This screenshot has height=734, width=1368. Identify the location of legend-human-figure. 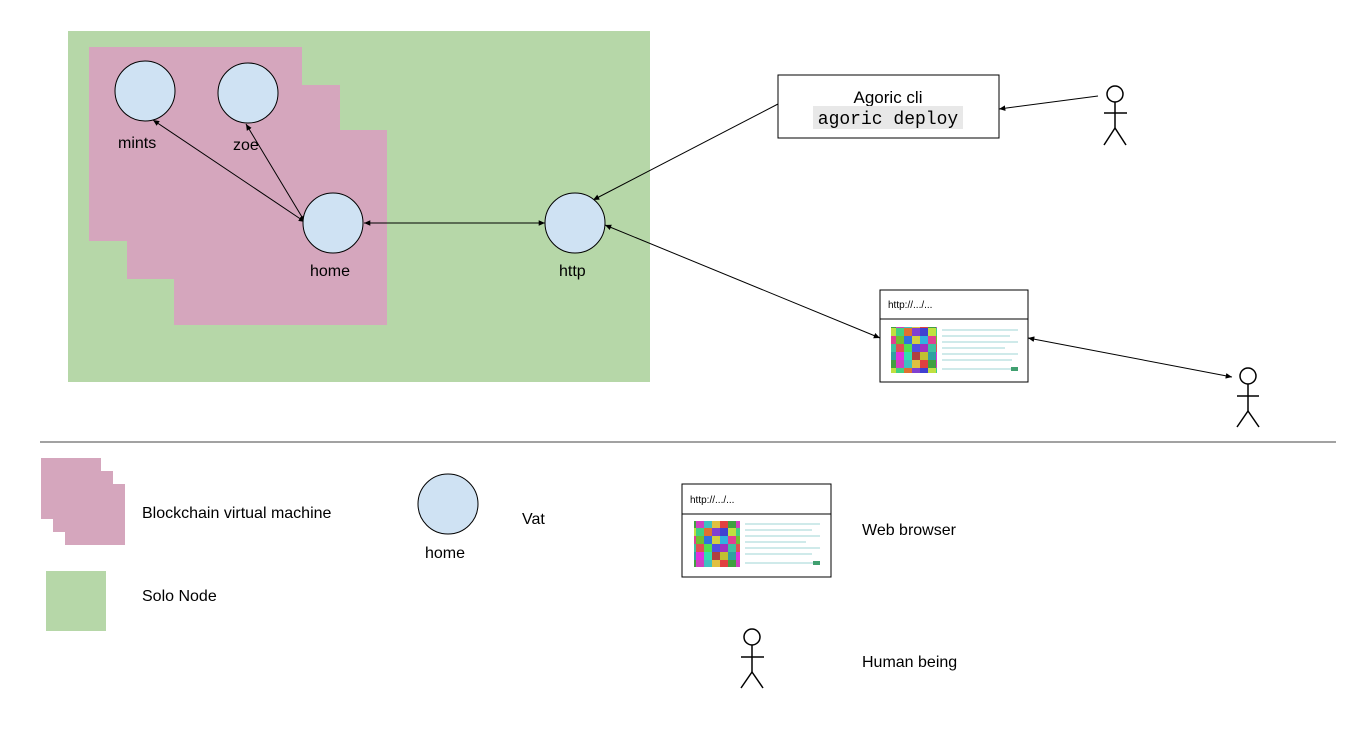
(752, 658).